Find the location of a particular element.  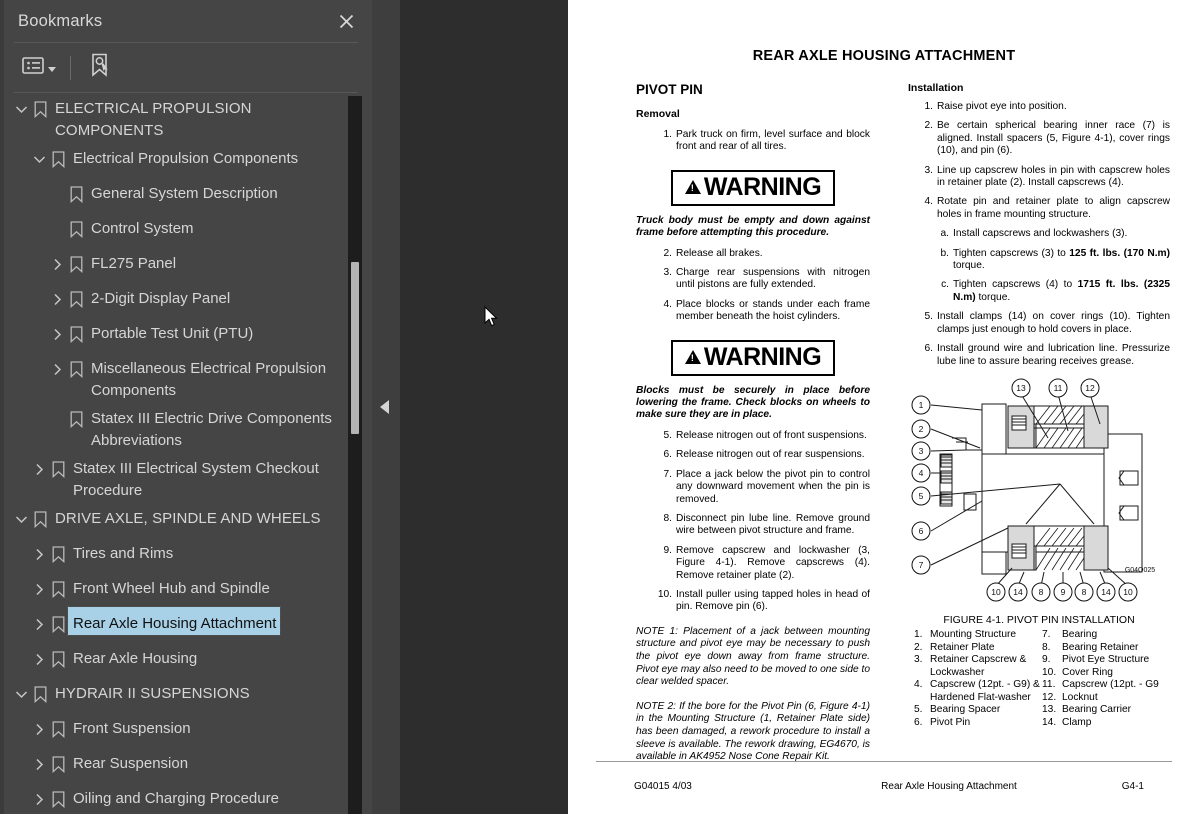

step-number: 5. is located at coordinates (929, 317).